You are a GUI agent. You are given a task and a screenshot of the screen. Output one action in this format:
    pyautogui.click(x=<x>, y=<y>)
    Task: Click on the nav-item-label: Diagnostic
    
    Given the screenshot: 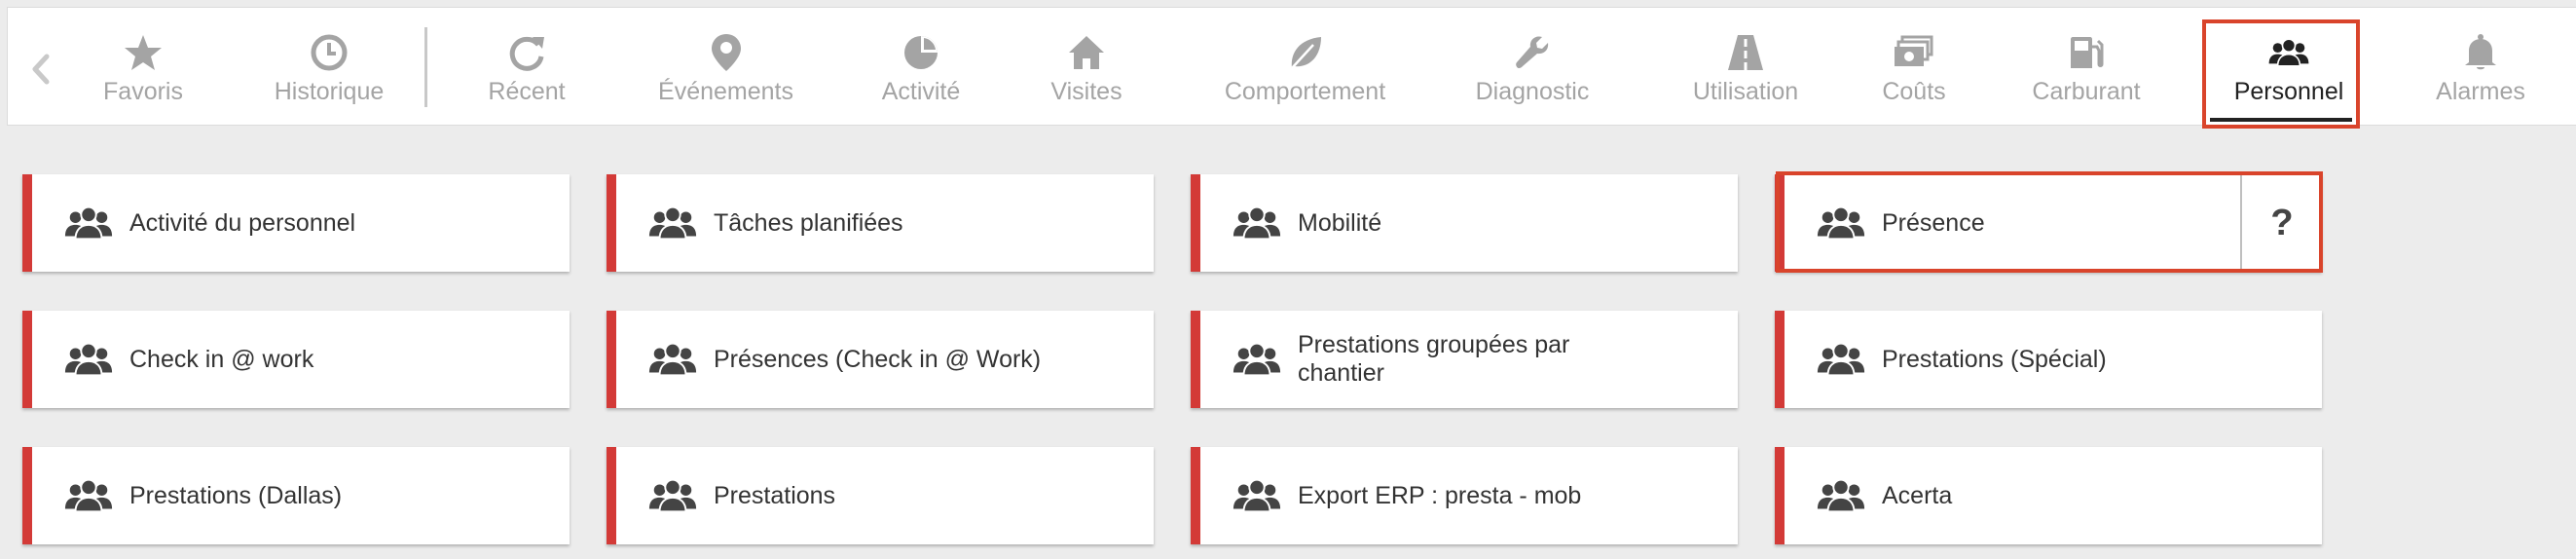 What is the action you would take?
    pyautogui.click(x=1532, y=91)
    